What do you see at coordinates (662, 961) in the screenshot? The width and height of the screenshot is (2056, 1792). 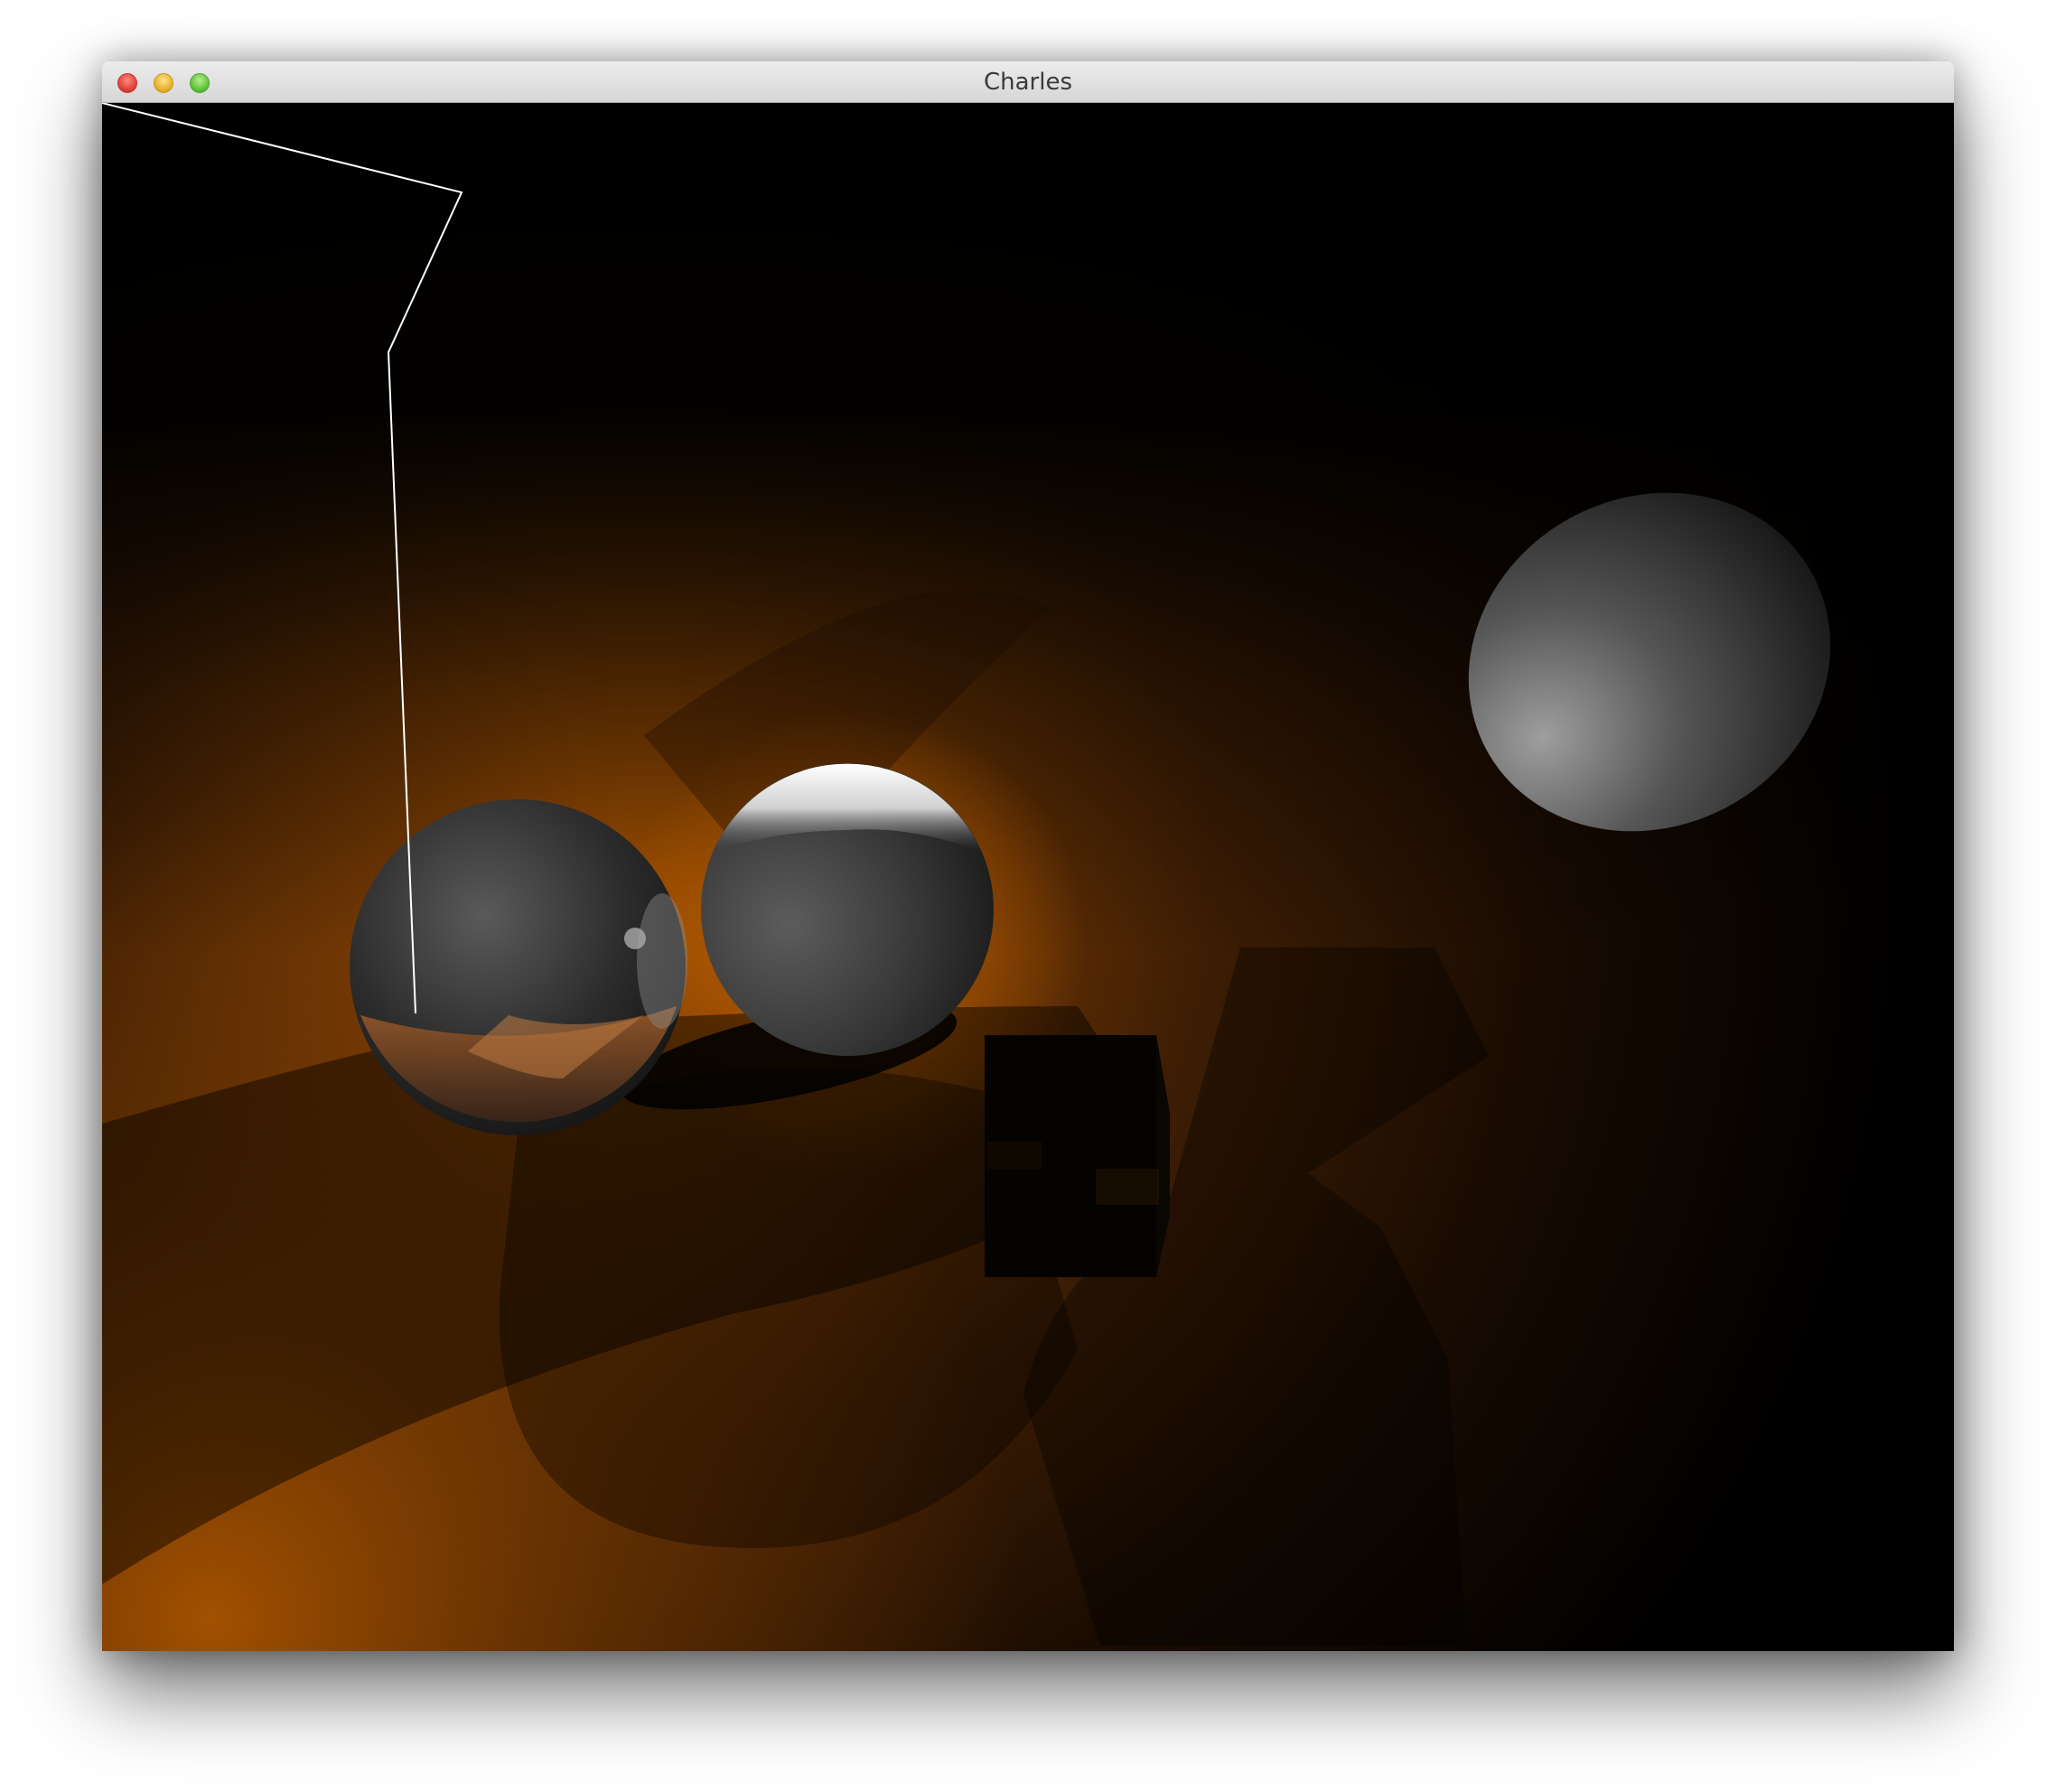 I see `glass-sphere-rim` at bounding box center [662, 961].